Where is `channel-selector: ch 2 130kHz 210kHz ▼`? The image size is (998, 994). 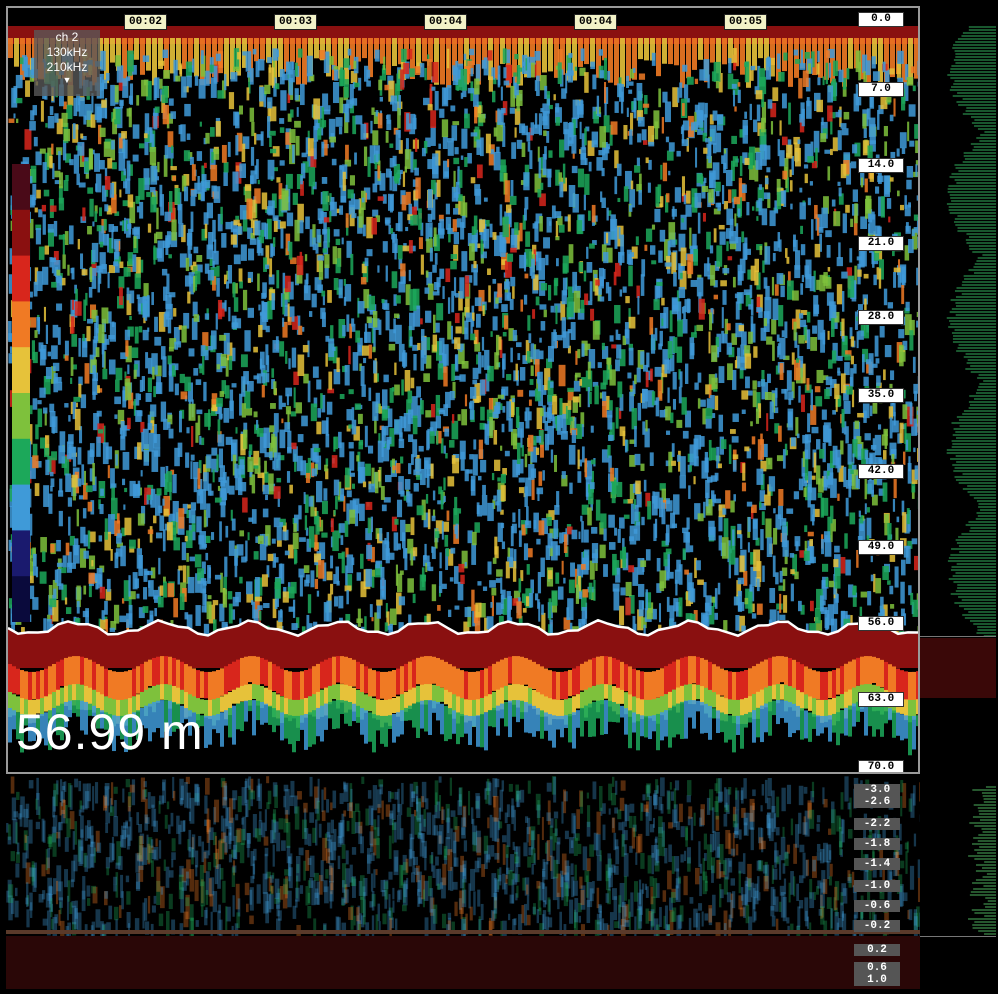
channel-selector: ch 2 130kHz 210kHz ▼ is located at coordinates (67, 63).